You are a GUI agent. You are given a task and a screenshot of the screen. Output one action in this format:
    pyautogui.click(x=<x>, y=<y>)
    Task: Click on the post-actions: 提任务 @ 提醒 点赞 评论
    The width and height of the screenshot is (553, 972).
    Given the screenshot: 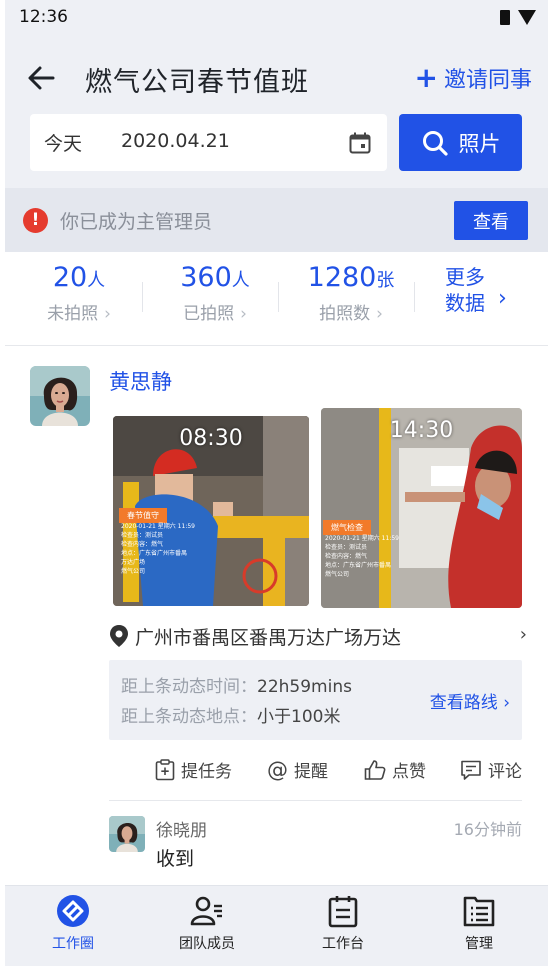 What is the action you would take?
    pyautogui.click(x=339, y=772)
    